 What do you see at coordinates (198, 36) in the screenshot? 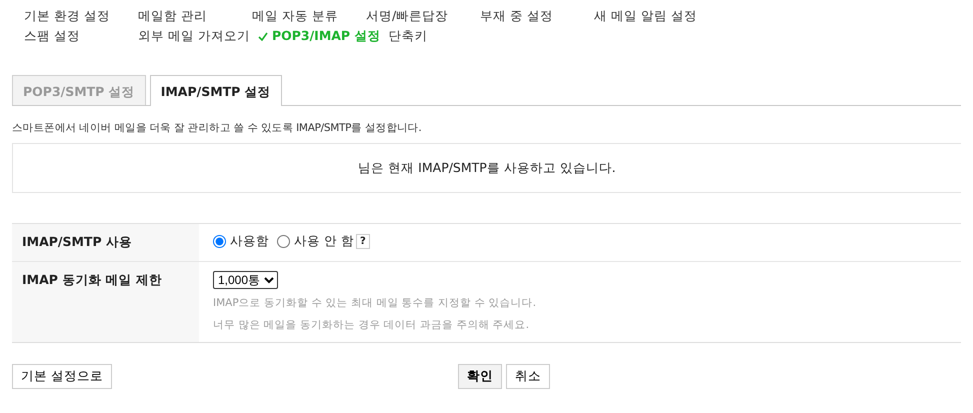
I see `settings-menu-link: 외부 메일 가져오기` at bounding box center [198, 36].